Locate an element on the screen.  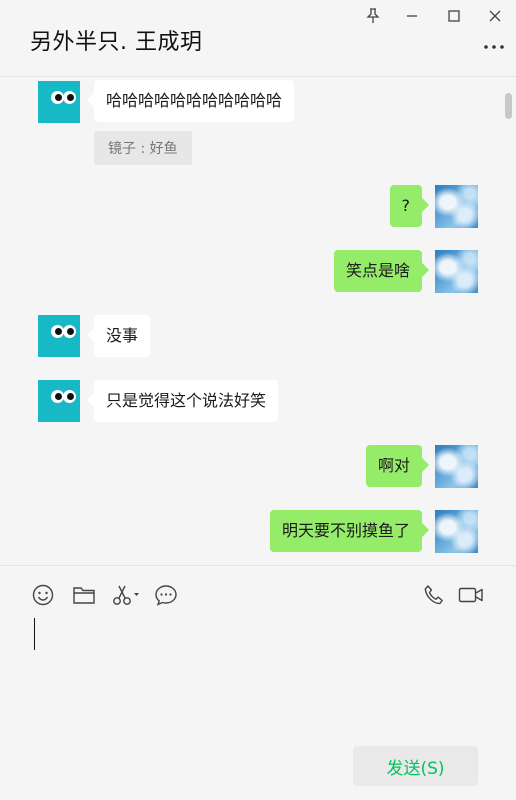
chat-header: 另外半只. 王成玥 is located at coordinates (258, 38).